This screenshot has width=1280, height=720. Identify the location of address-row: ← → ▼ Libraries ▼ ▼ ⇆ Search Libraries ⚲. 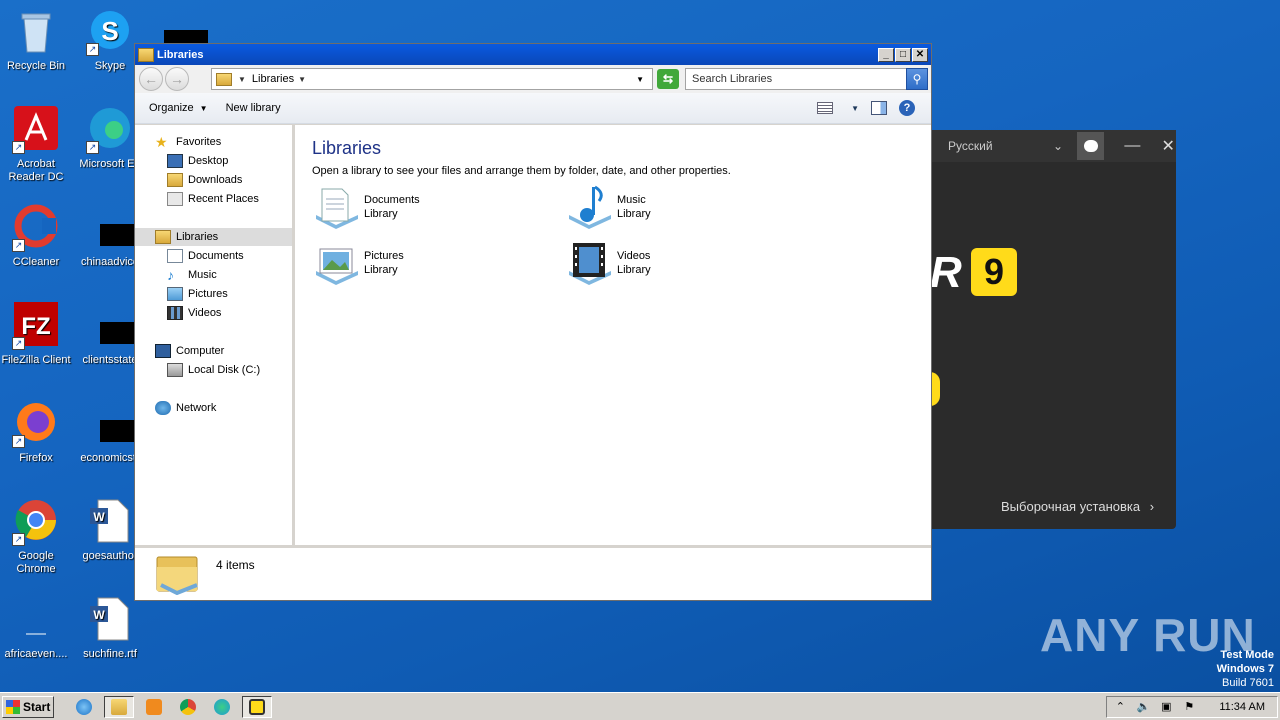
(533, 79).